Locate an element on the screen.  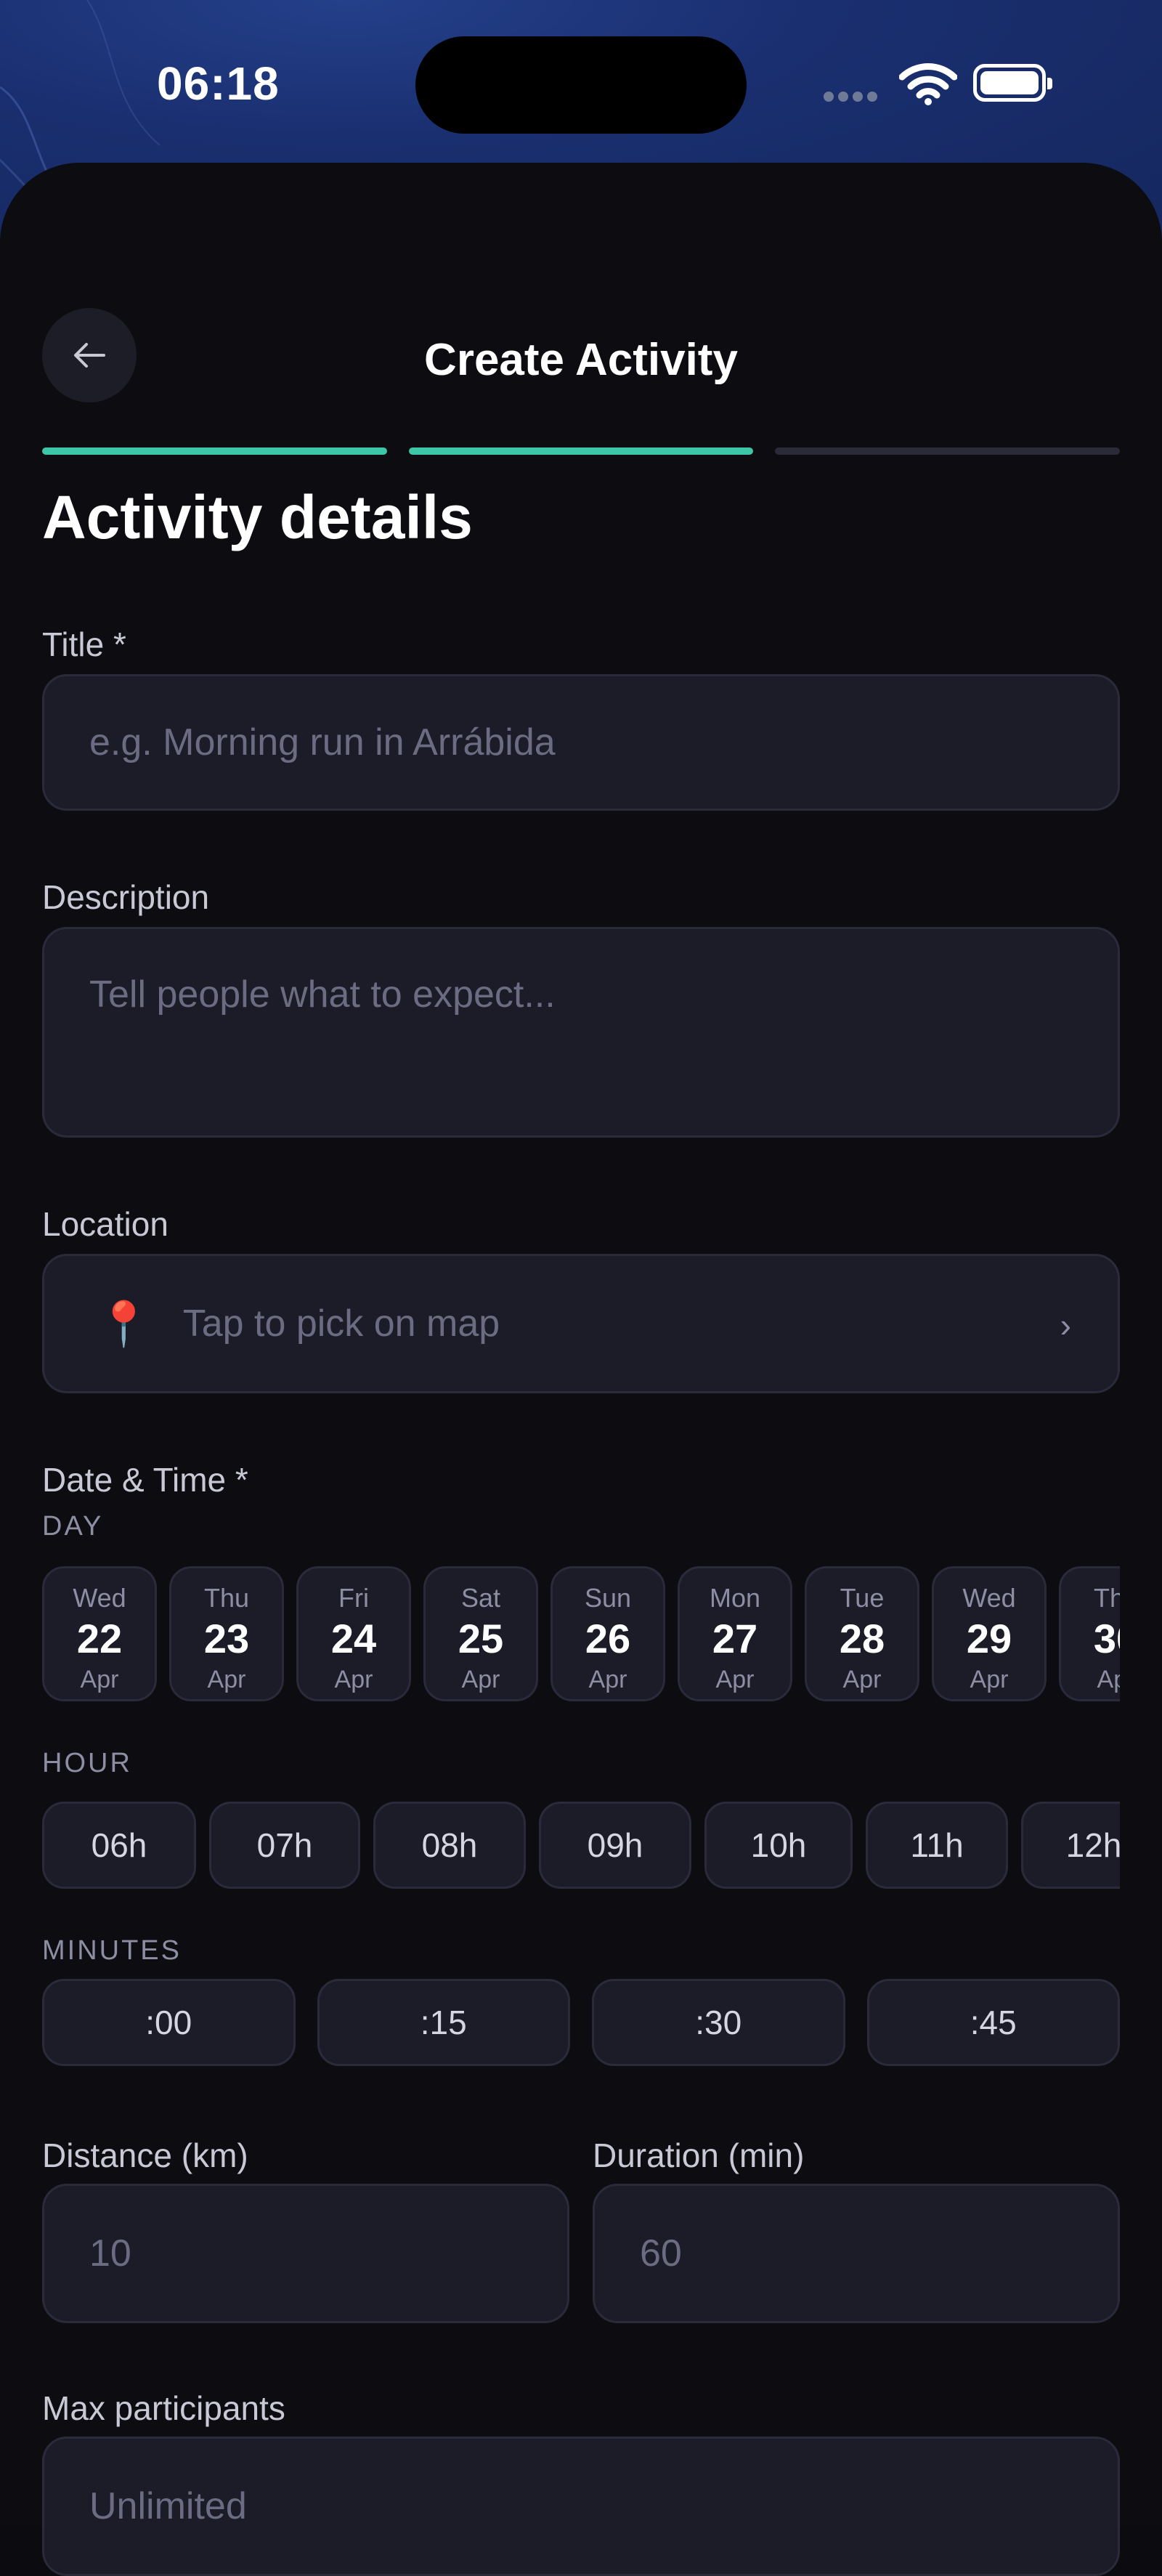
hour-chip: 09h is located at coordinates (615, 1846).